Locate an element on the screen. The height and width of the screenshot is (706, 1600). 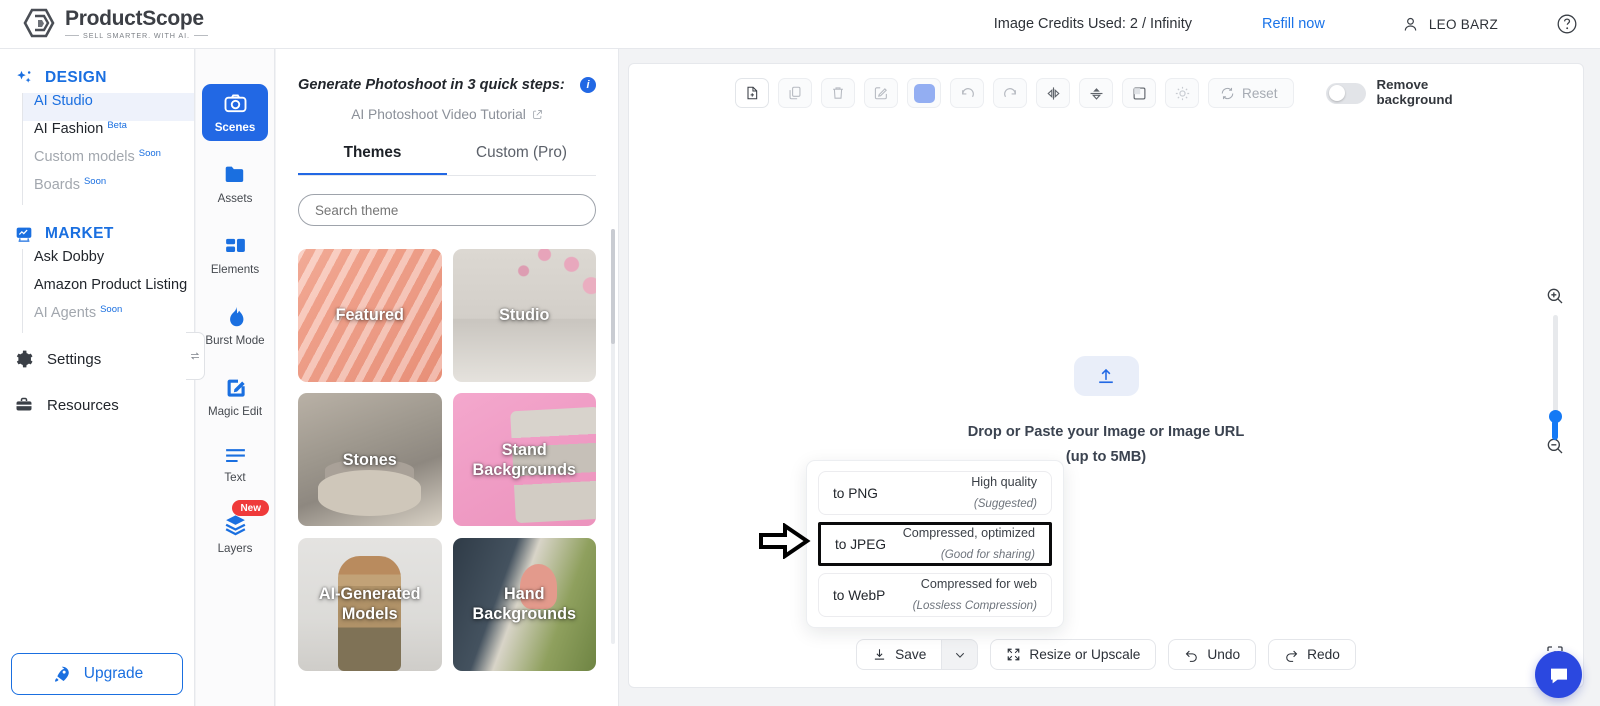
rail-item-label: Burst Mode is located at coordinates (235, 340).